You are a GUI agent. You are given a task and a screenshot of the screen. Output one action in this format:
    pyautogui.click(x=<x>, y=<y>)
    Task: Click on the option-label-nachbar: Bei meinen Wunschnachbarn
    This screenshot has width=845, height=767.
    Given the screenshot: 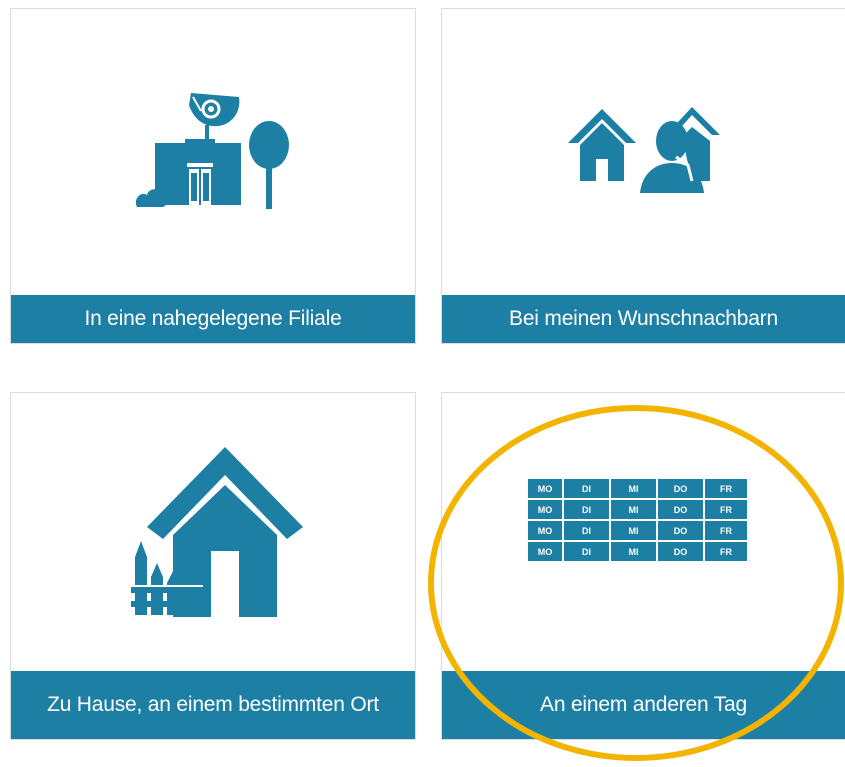 What is the action you would take?
    pyautogui.click(x=643, y=319)
    